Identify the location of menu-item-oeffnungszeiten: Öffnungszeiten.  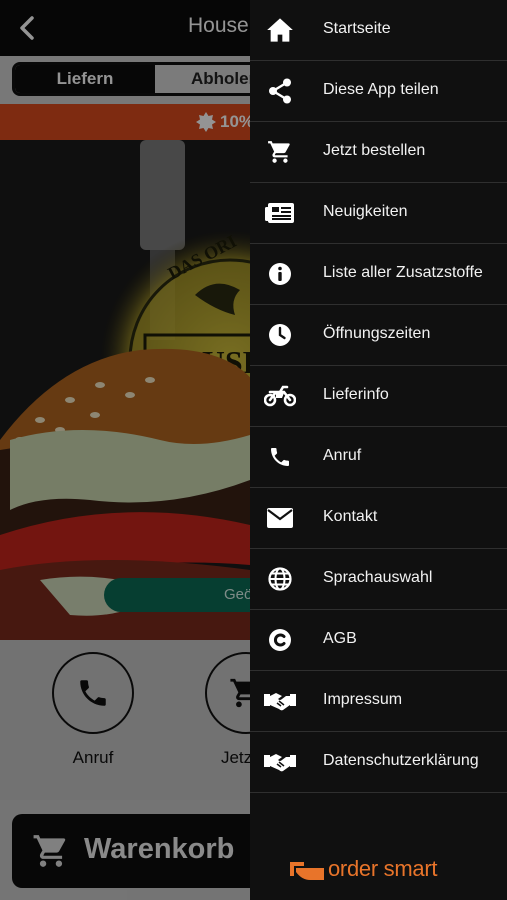
(378, 335).